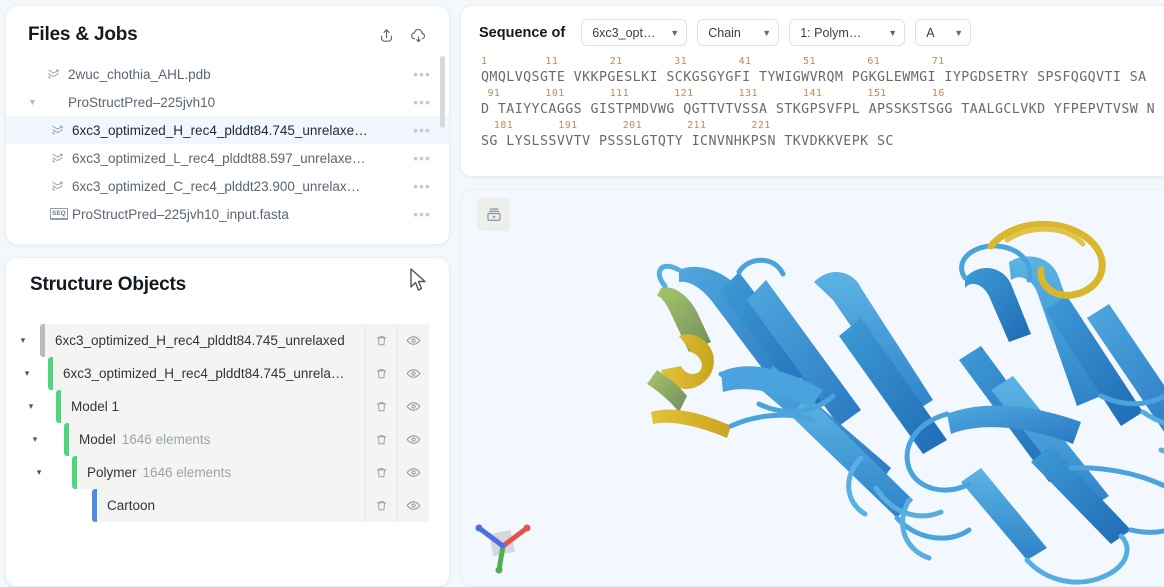  What do you see at coordinates (227, 281) in the screenshot?
I see `structure-panel-header: Structure Objects` at bounding box center [227, 281].